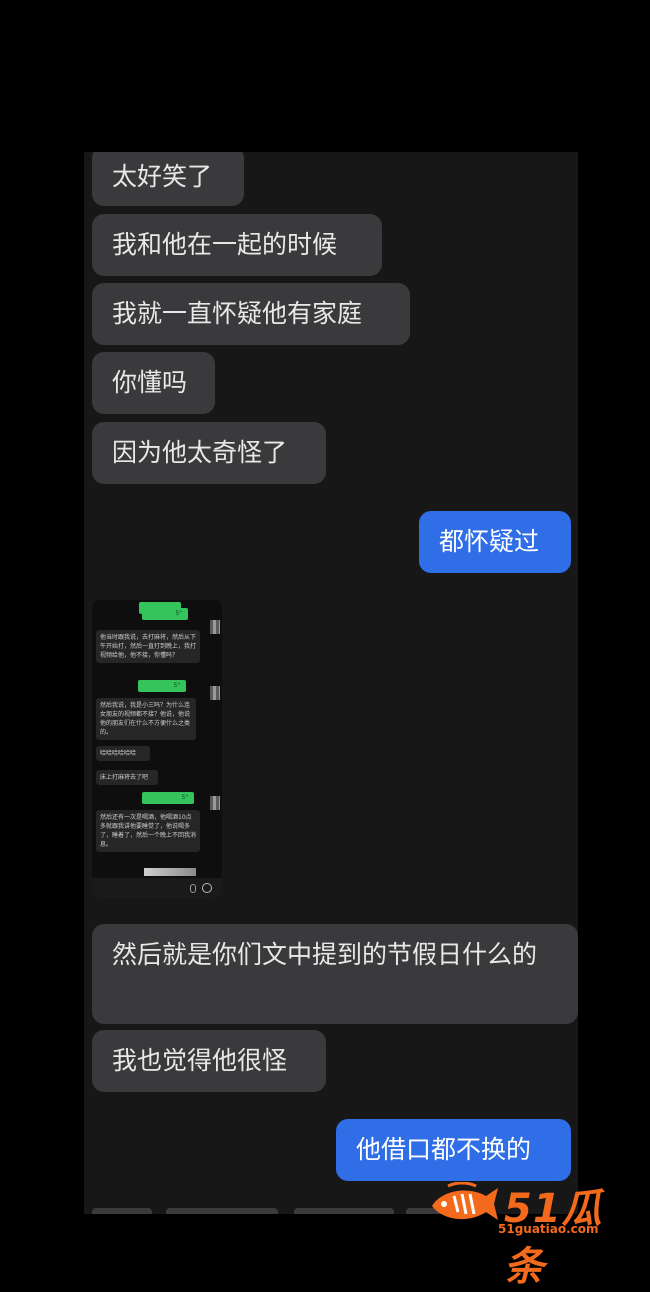 This screenshot has height=1292, width=650. I want to click on emoji-icon, so click(207, 888).